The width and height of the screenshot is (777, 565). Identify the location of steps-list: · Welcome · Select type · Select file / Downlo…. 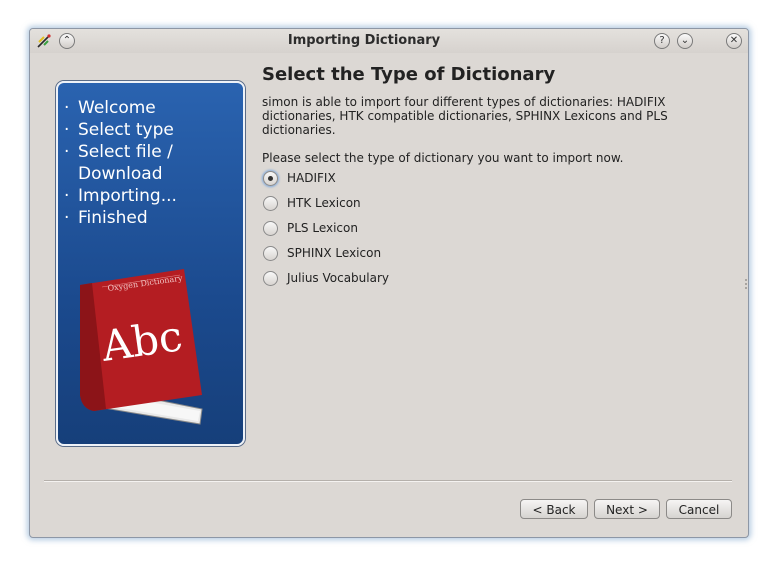
(120, 163).